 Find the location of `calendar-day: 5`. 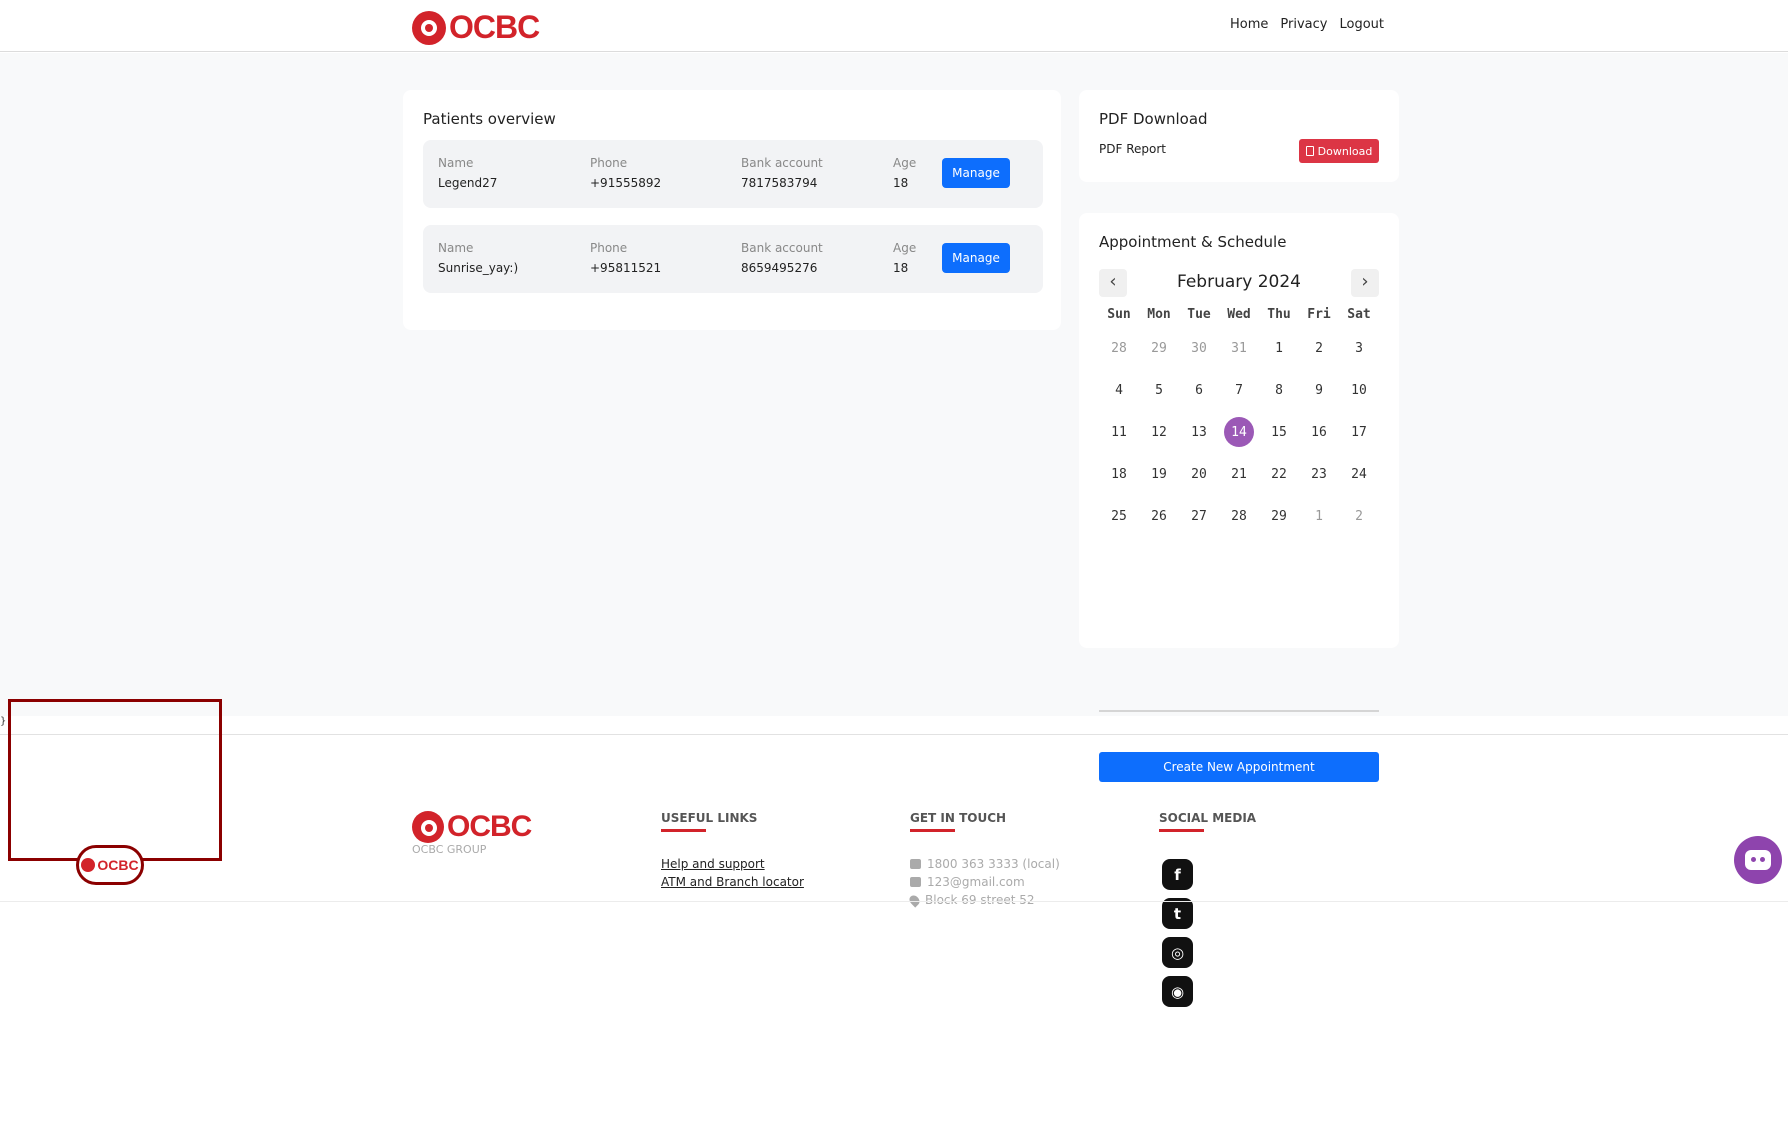

calendar-day: 5 is located at coordinates (1159, 390).